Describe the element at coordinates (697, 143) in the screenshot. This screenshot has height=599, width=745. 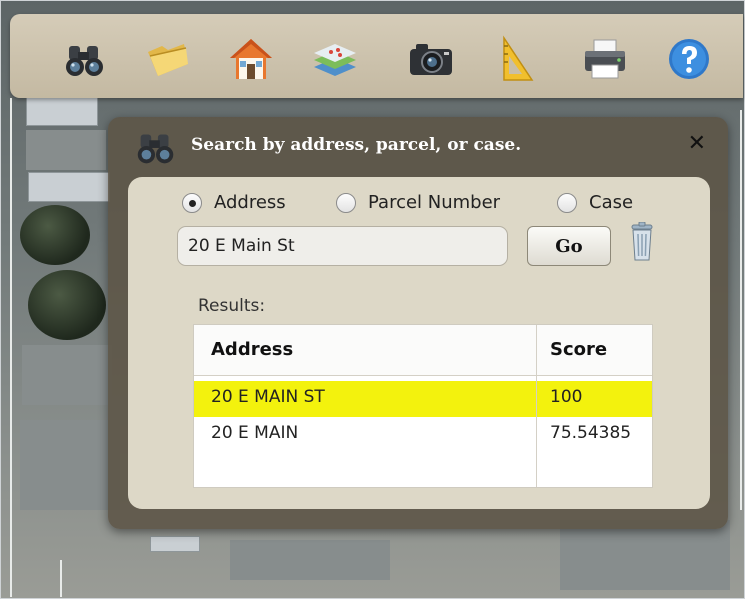
I see `close-button: ✕` at that location.